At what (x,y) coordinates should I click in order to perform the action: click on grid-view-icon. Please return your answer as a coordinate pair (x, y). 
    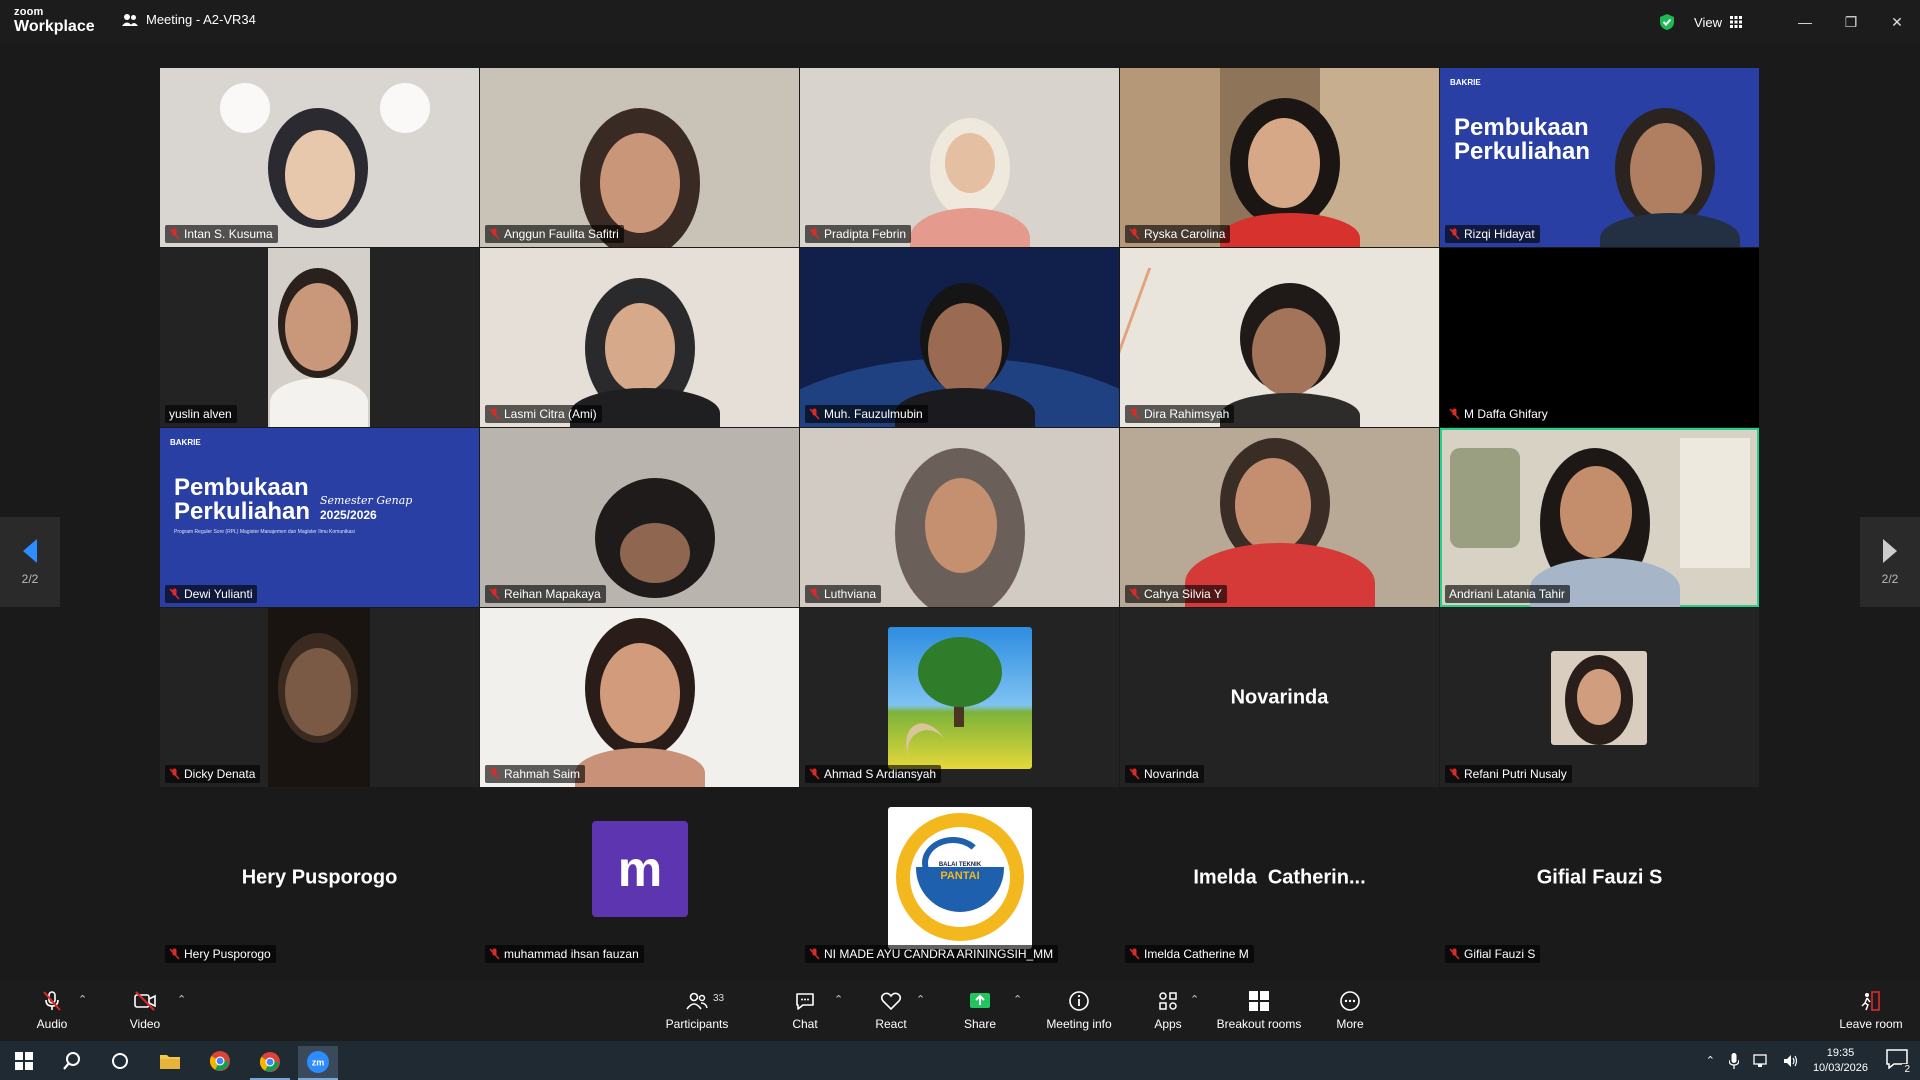
    Looking at the image, I should click on (1736, 22).